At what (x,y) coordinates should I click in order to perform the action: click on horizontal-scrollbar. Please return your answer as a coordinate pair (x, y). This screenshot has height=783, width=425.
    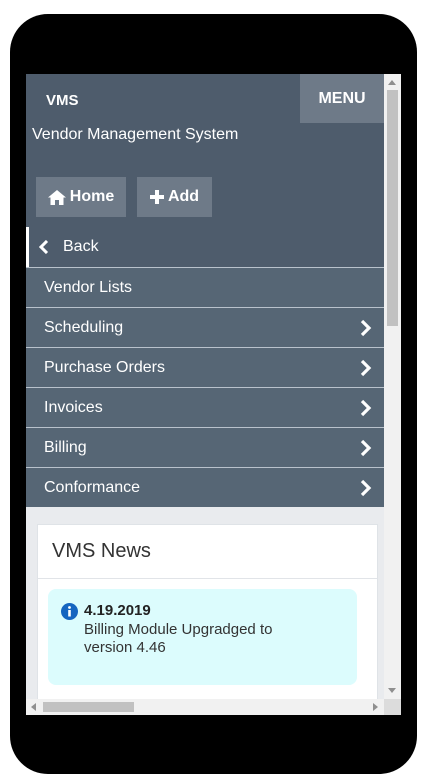
    Looking at the image, I should click on (205, 707).